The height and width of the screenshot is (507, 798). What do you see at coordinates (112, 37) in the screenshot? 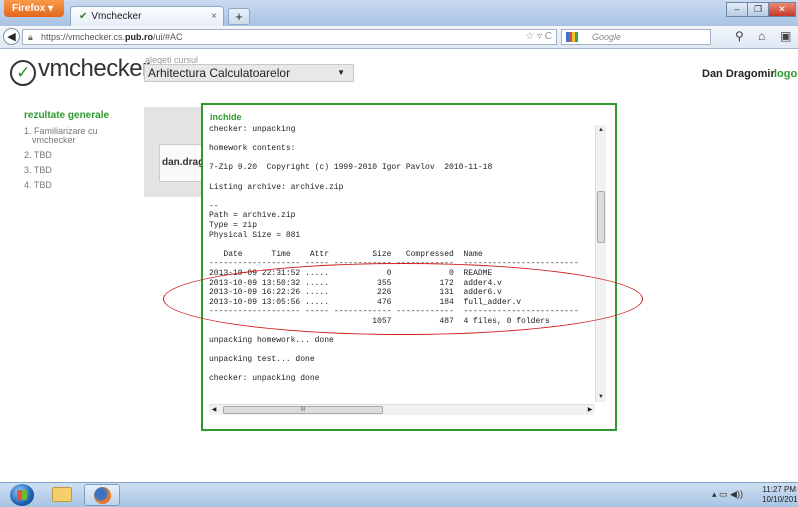
I see `url-text: https://vmchecker.cs.pub.ro/ui/#AC` at bounding box center [112, 37].